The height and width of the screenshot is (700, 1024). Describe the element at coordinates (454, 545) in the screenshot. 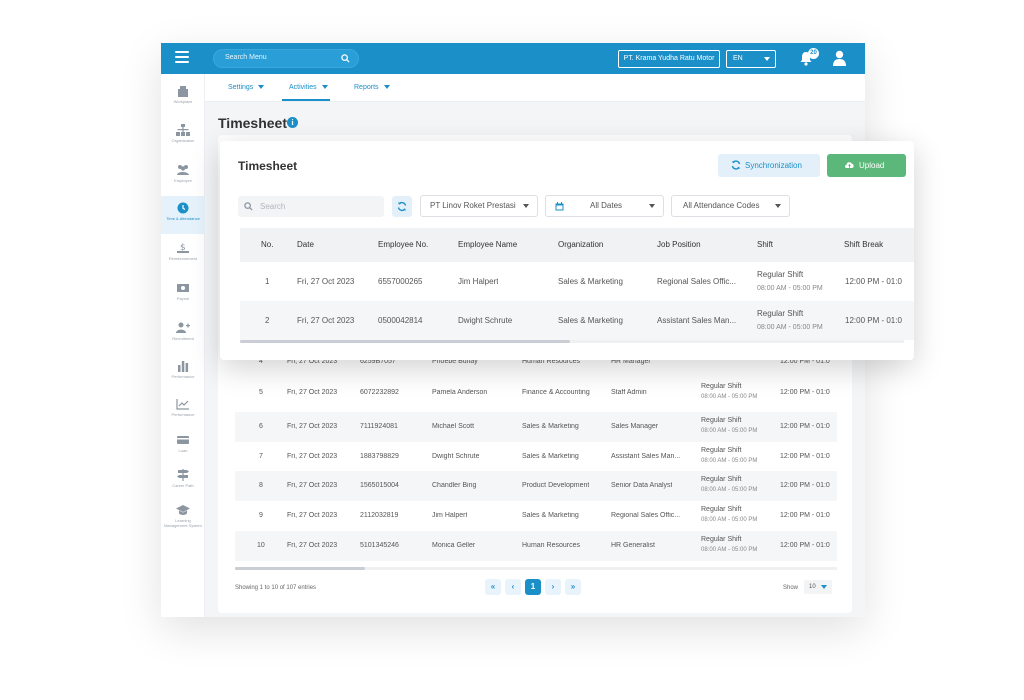

I see `cell-employee-name: Monica Geller` at that location.